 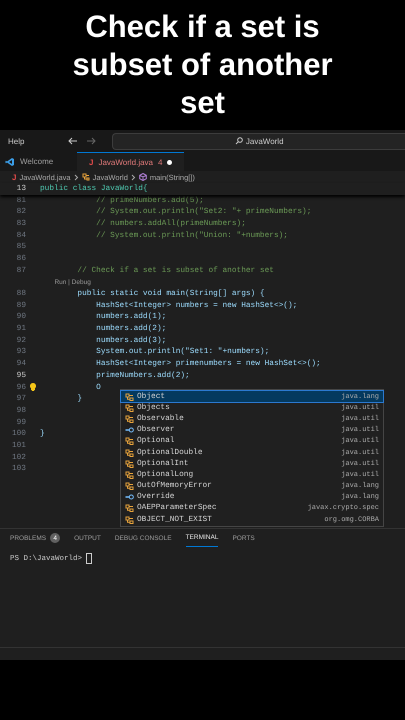 I want to click on search-icon, so click(x=238, y=141).